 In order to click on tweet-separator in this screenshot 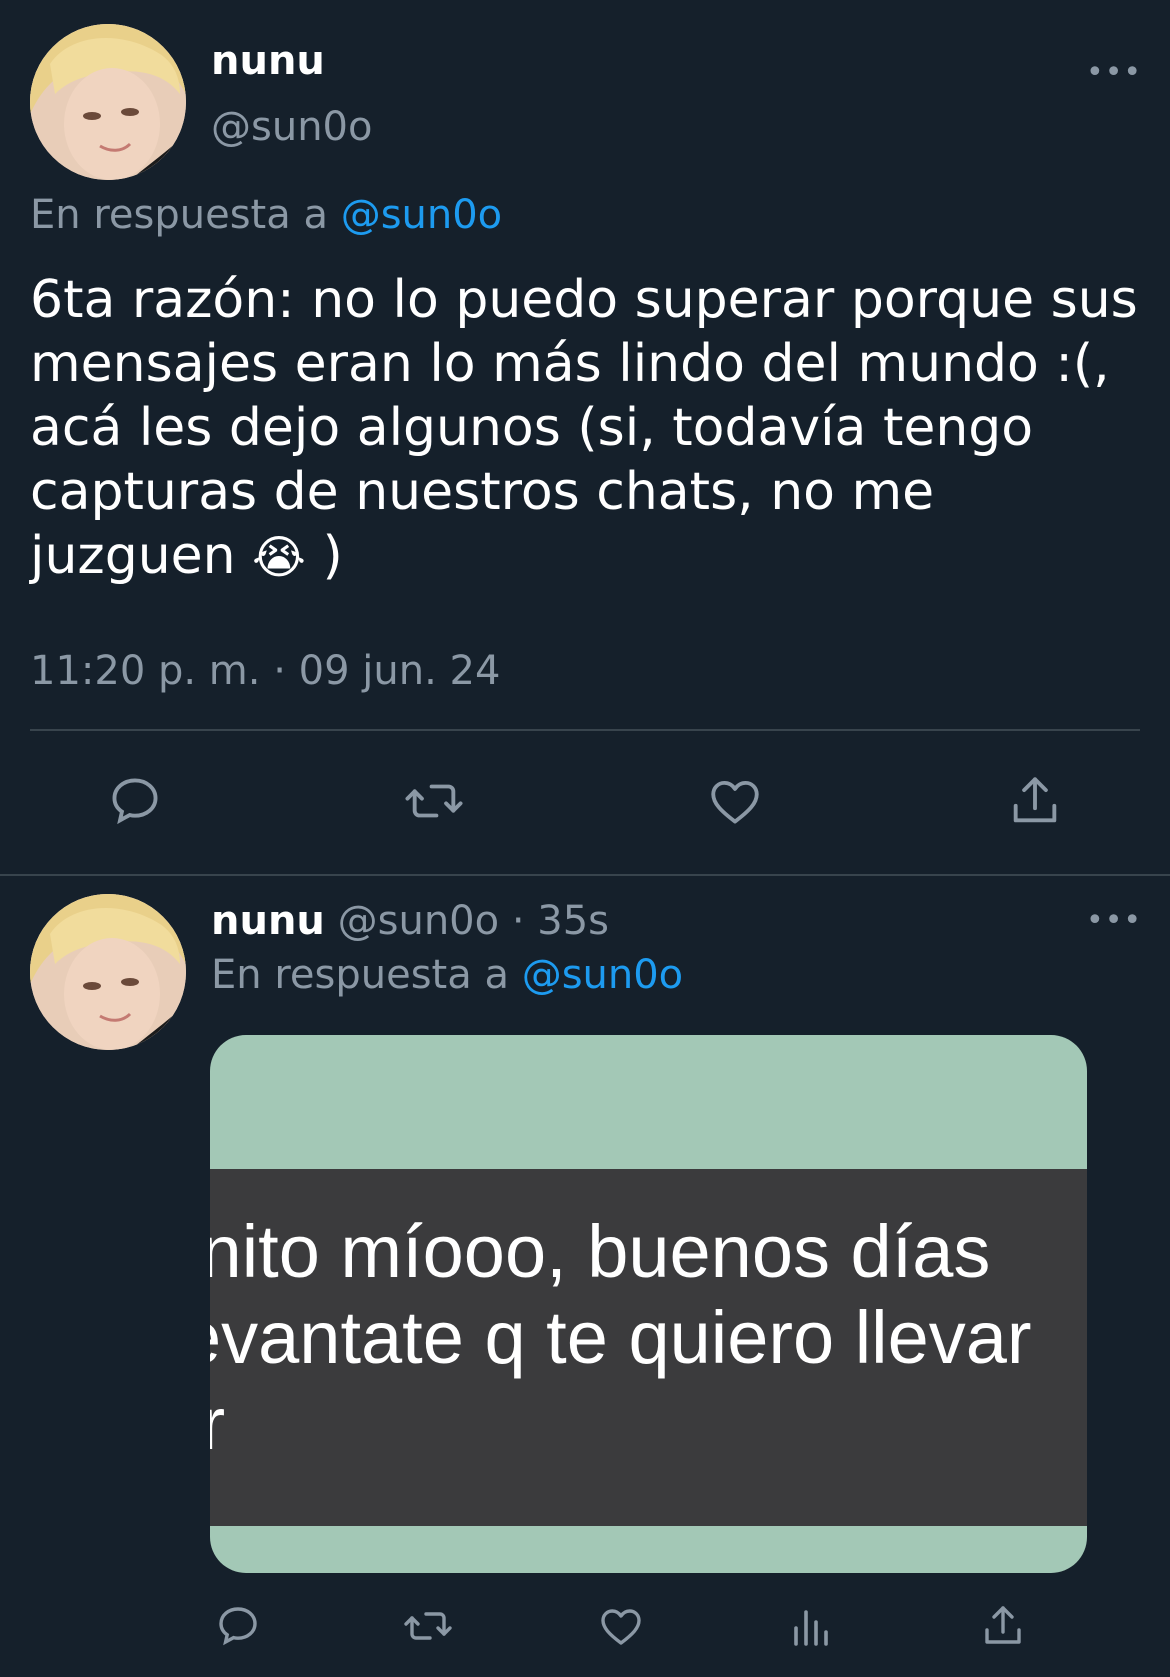, I will do `click(585, 875)`.